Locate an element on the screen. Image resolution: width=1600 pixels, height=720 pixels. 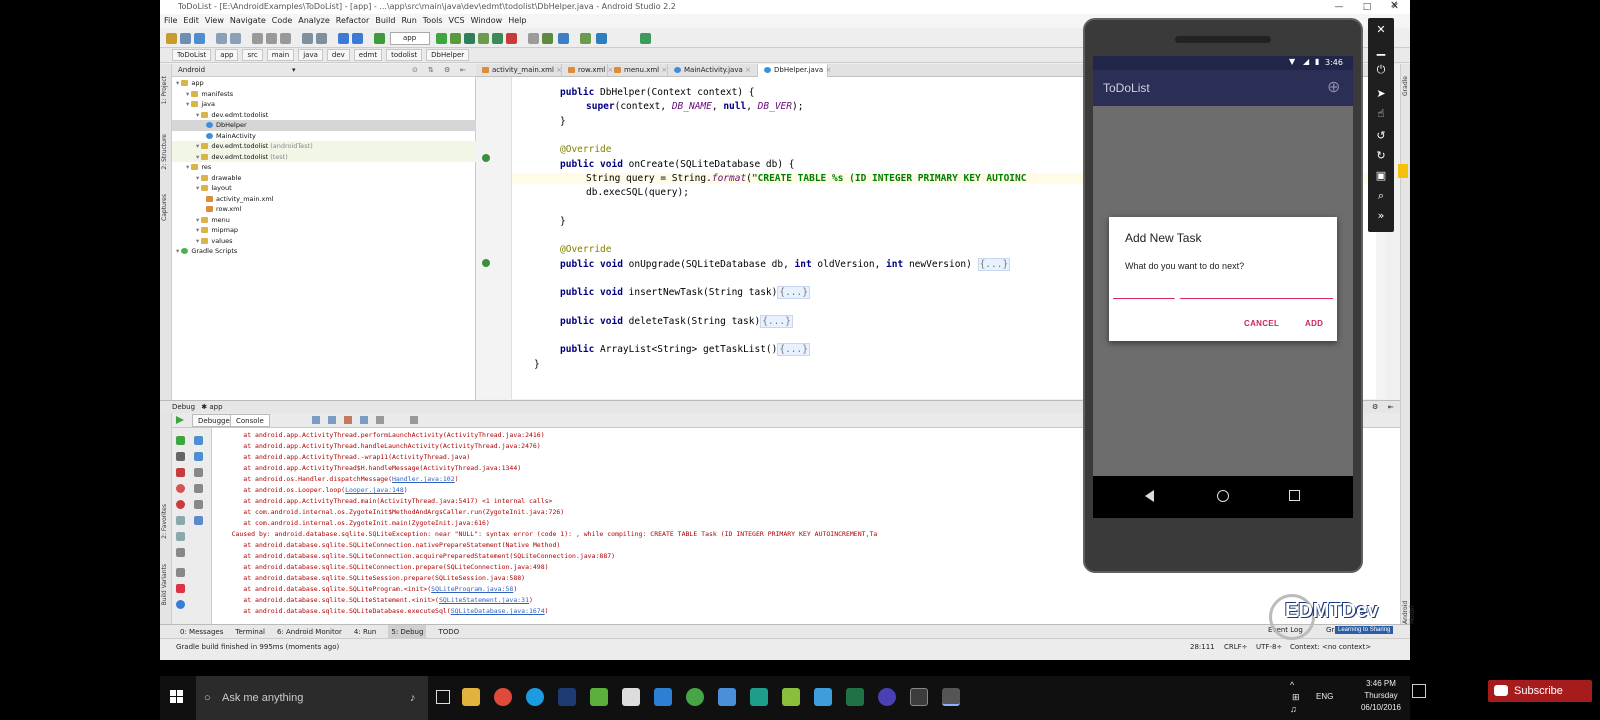
action-center-icon is located at coordinates (1419, 691).